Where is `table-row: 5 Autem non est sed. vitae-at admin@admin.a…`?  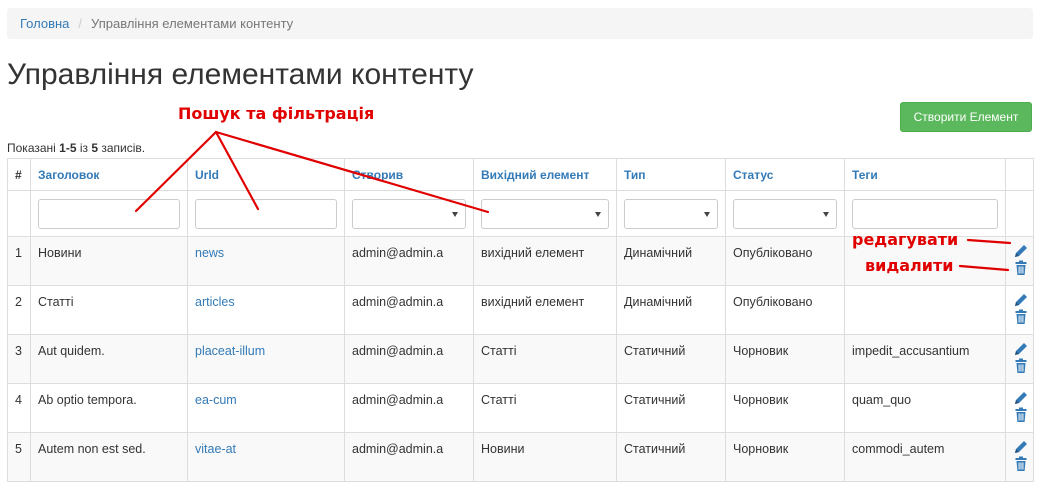
table-row: 5 Autem non est sed. vitae-at admin@admin.a… is located at coordinates (520, 457).